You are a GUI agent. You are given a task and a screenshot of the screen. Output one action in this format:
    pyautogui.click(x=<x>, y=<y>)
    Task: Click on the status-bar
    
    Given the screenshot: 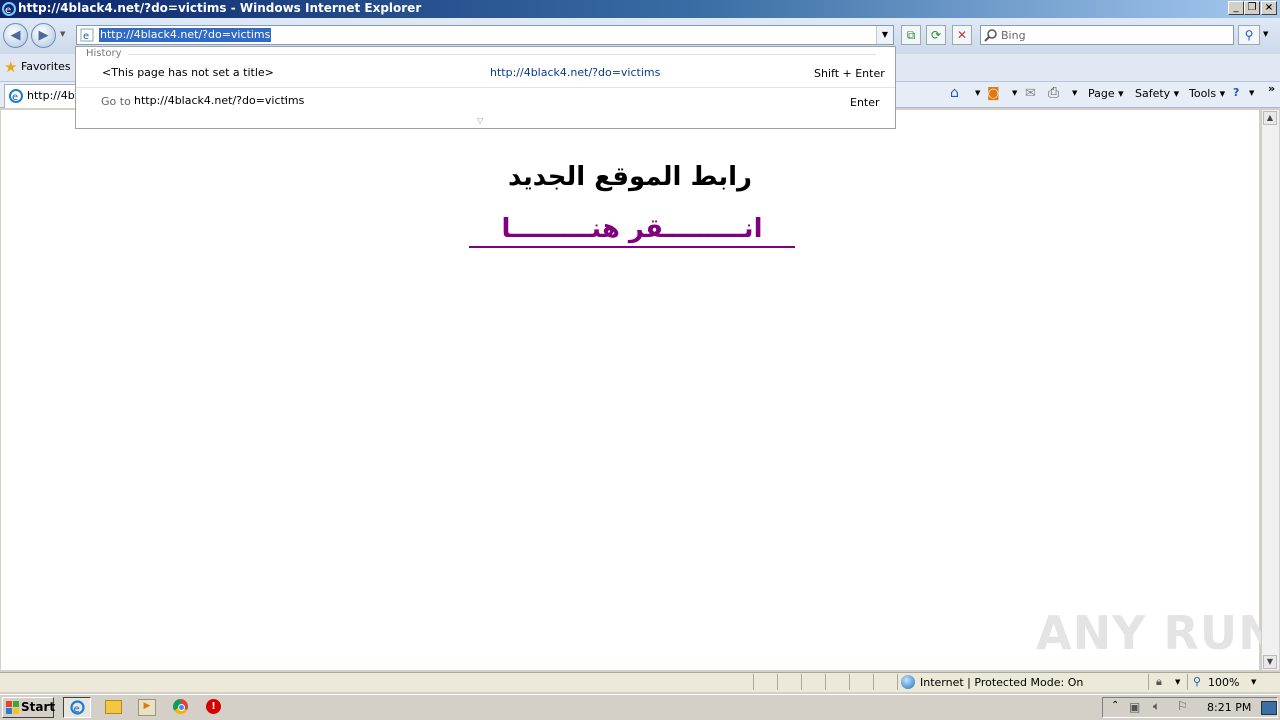 What is the action you would take?
    pyautogui.click(x=640, y=682)
    